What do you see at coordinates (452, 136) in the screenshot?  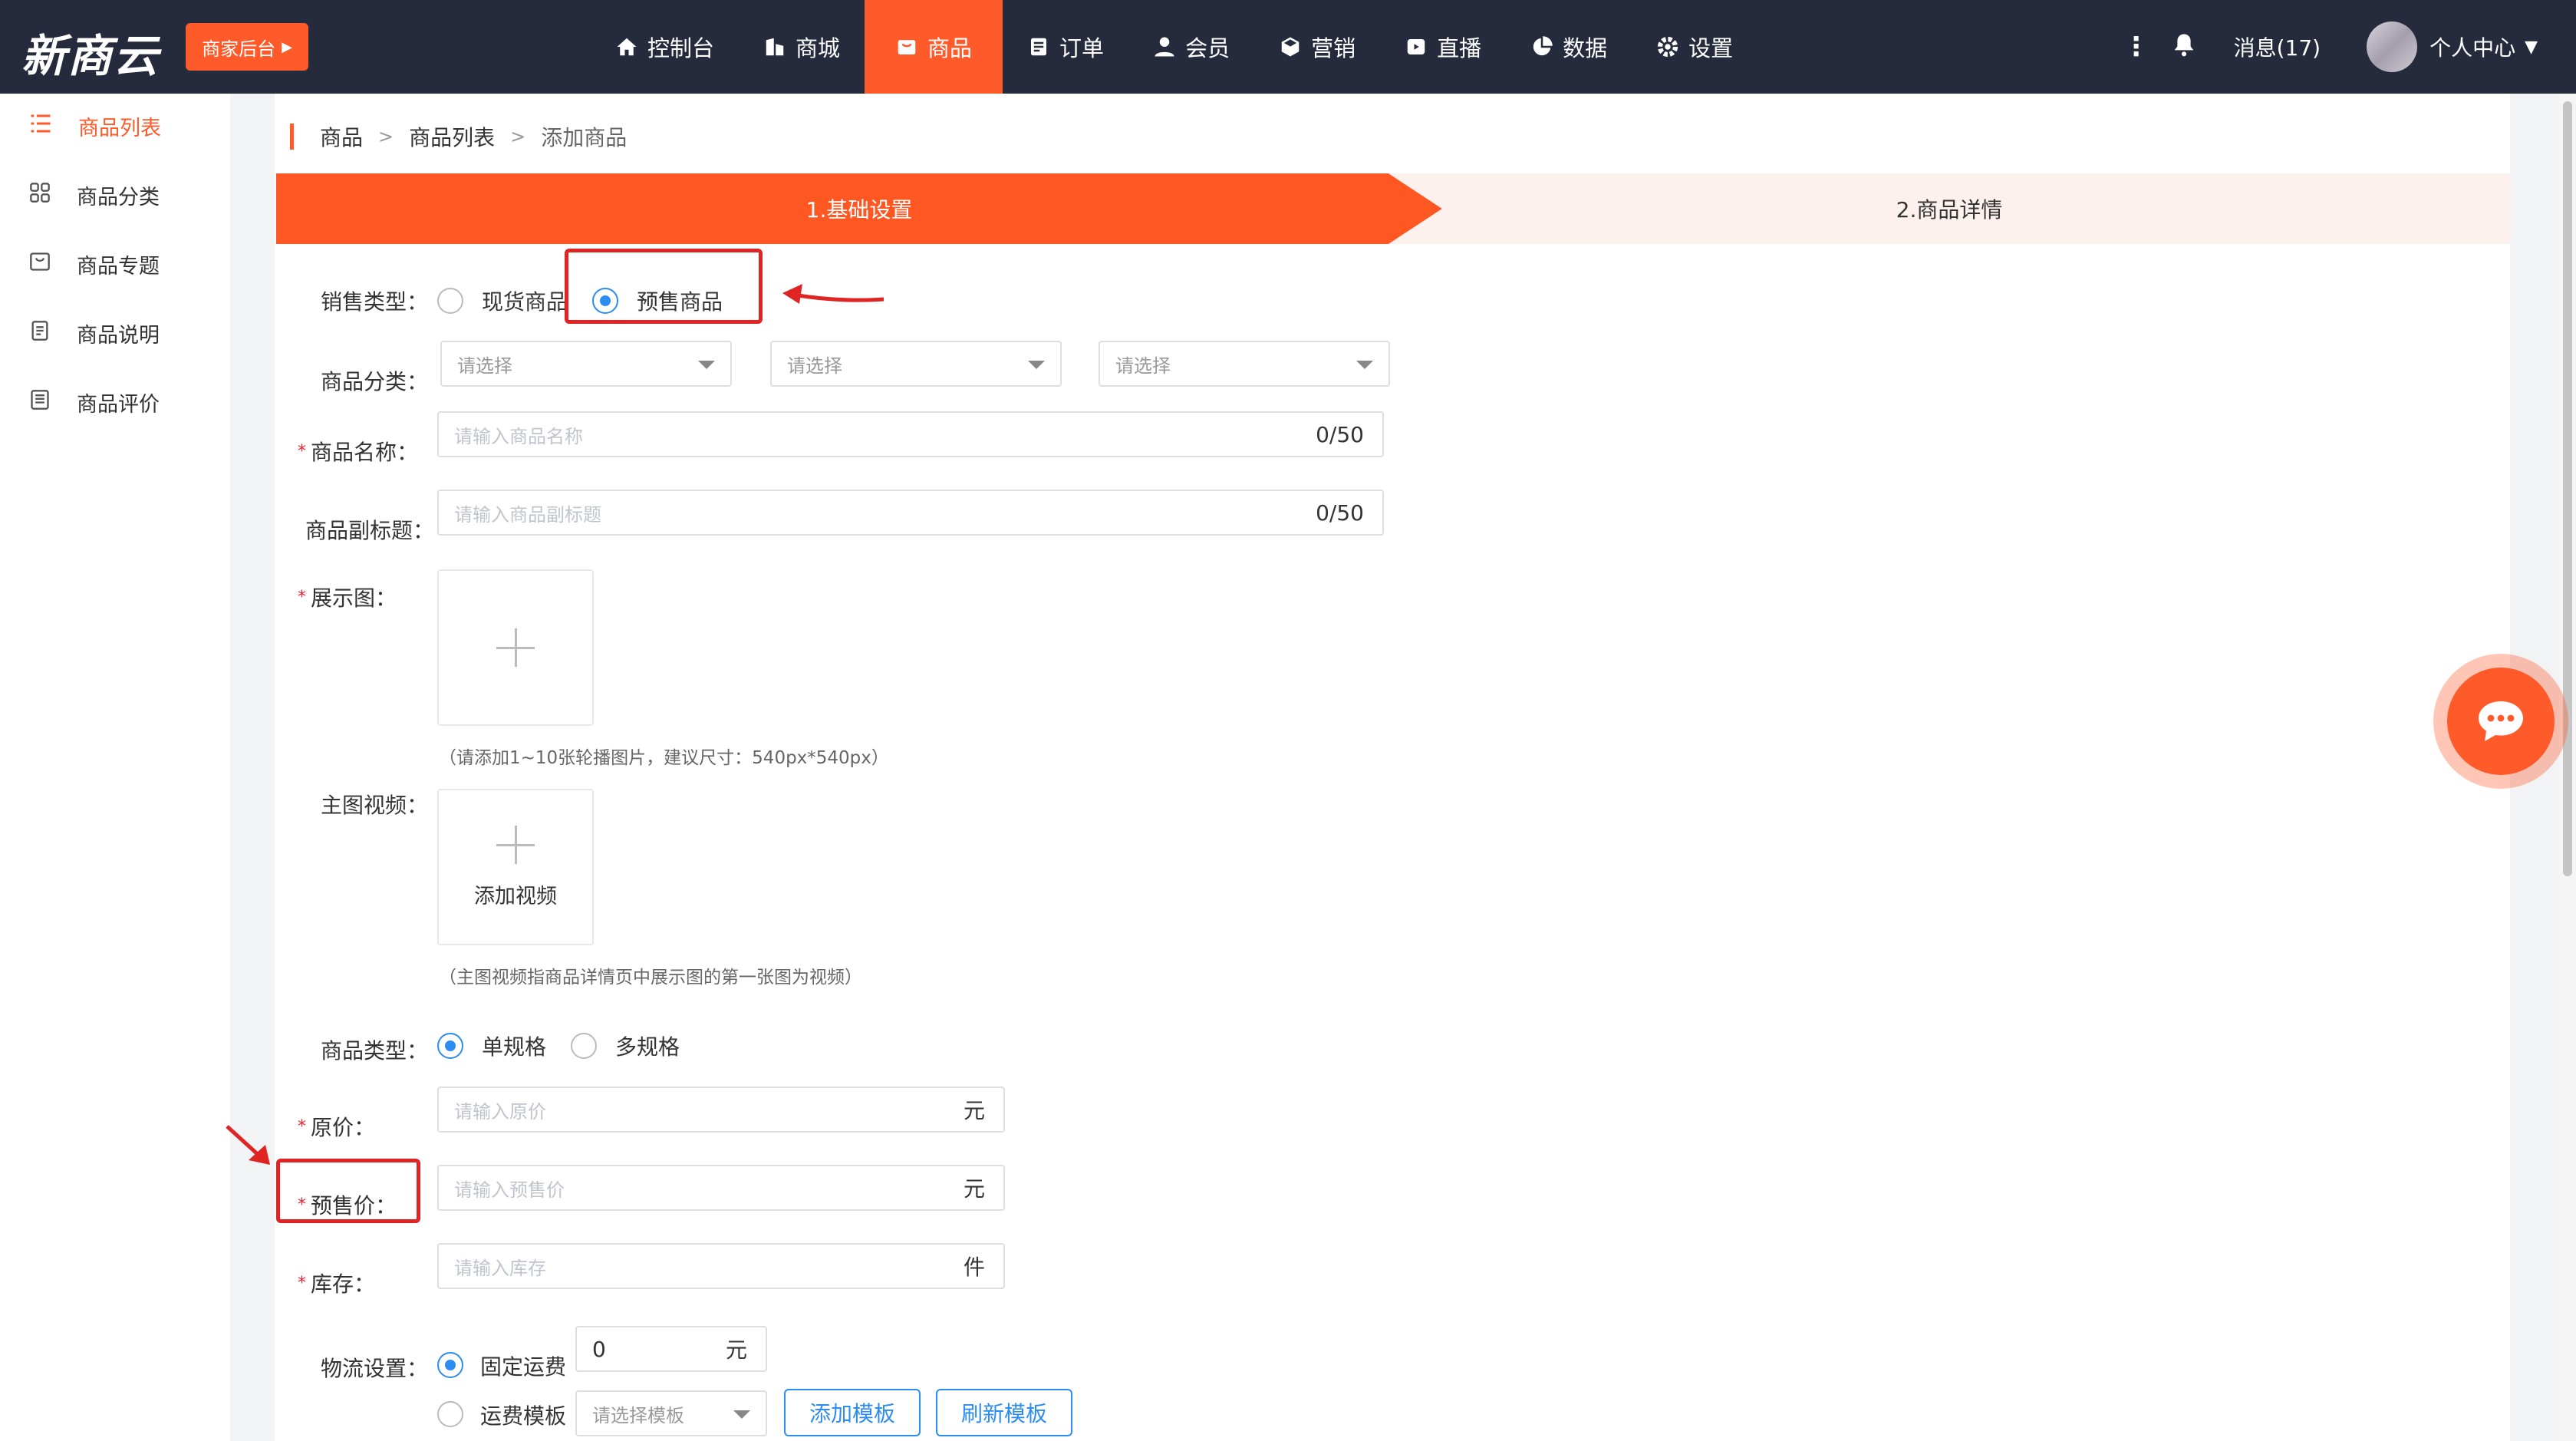 I see `breadcrumb-goods-list: 商品列表` at bounding box center [452, 136].